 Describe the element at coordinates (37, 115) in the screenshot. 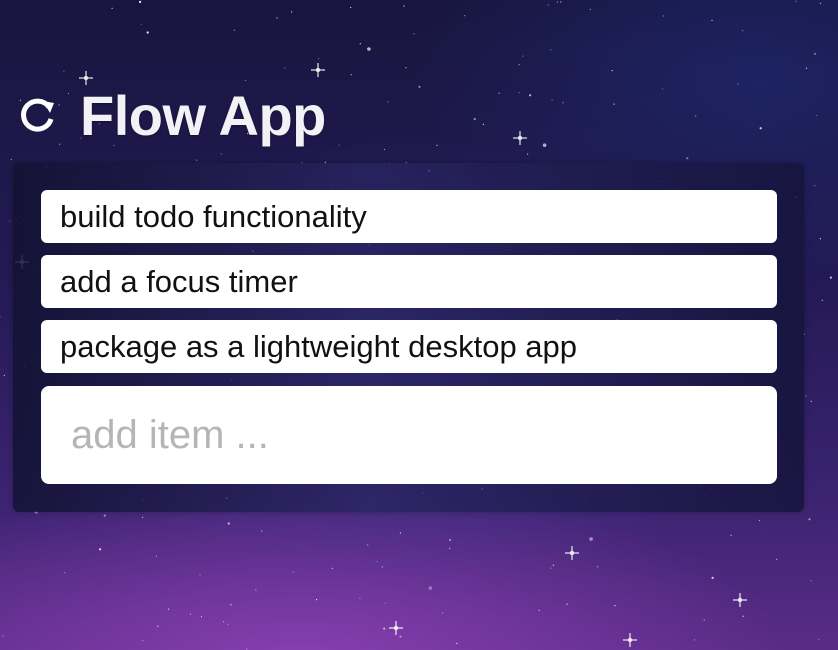

I see `refresh-circle-icon` at that location.